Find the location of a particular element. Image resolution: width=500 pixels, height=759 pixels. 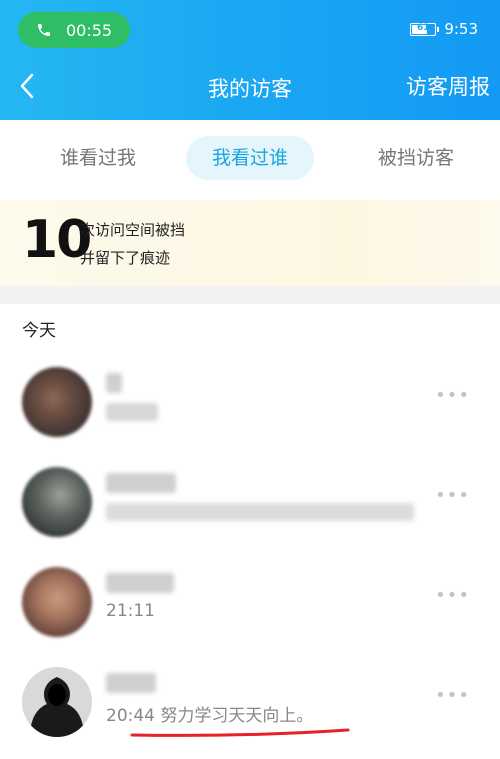

banner-line-2: 并留下了痕迹 is located at coordinates (125, 258).